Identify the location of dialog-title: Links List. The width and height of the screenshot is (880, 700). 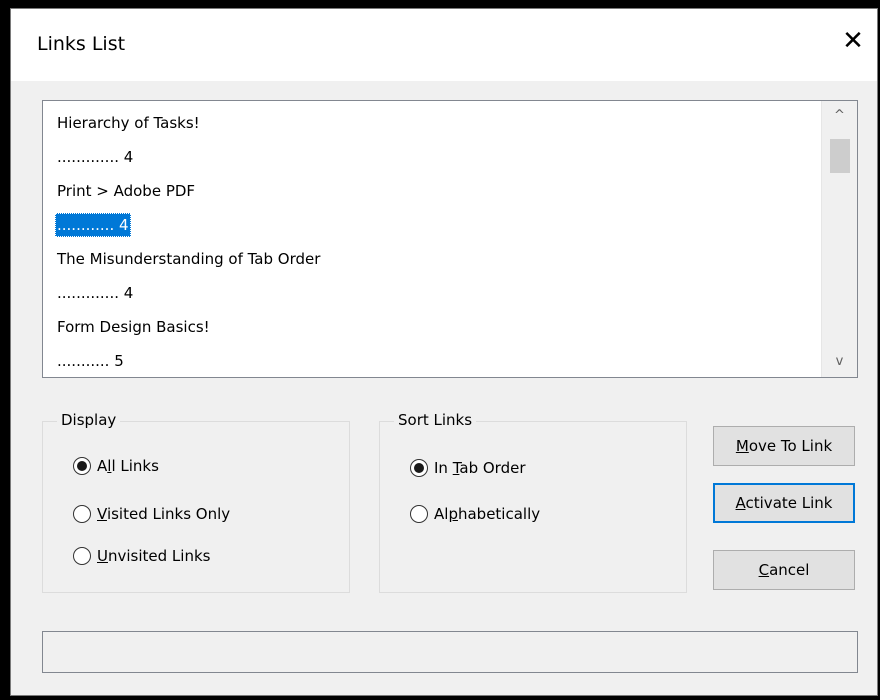
(81, 44).